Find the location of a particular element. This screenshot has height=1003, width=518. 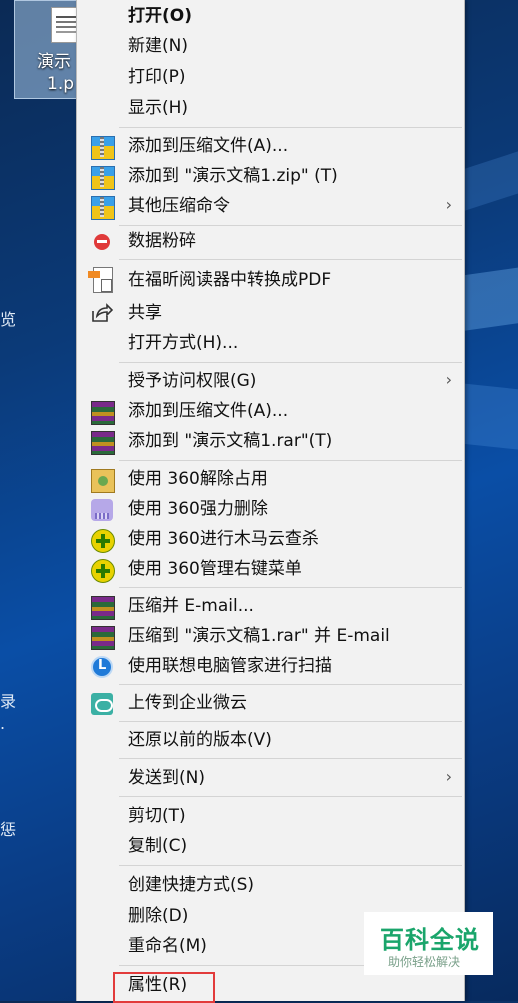

lenovo-icon is located at coordinates (102, 667).